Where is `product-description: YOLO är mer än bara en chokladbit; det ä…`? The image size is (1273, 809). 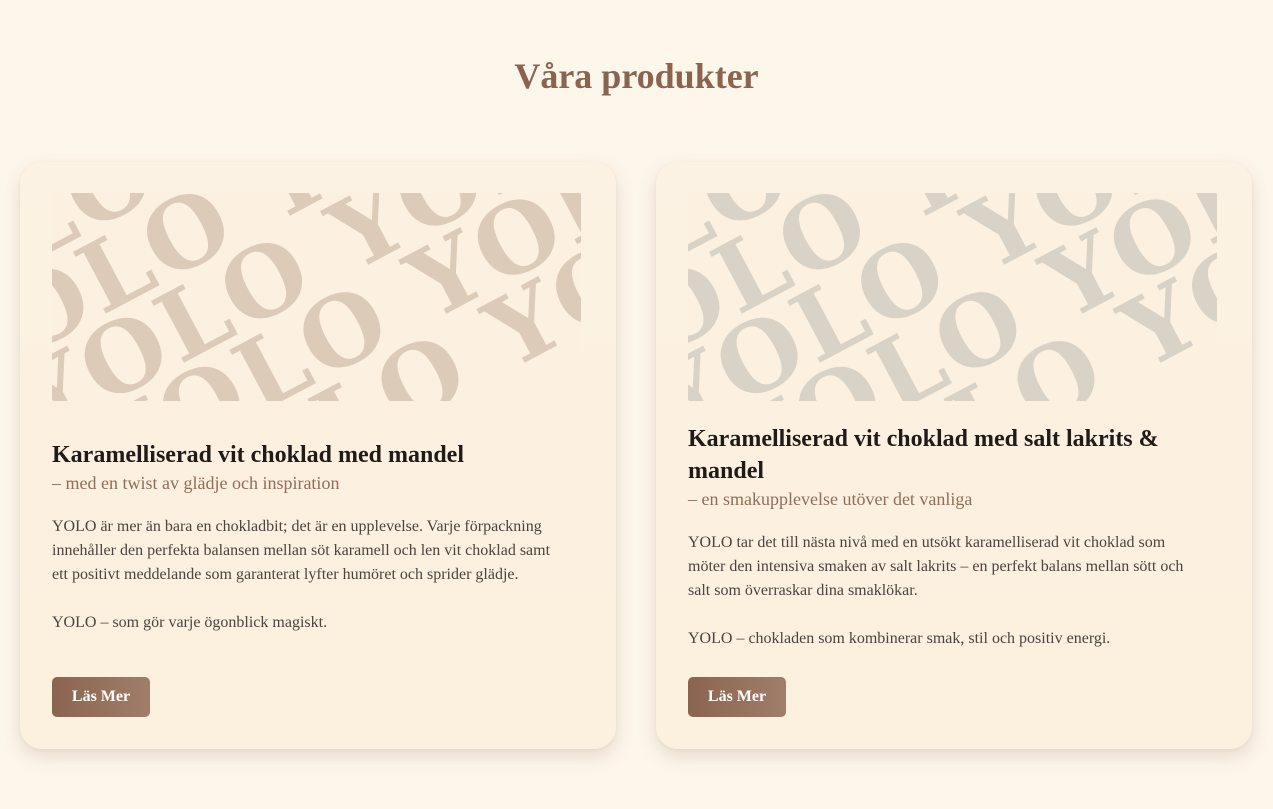
product-description: YOLO är mer än bara en chokladbit; det ä… is located at coordinates (301, 550).